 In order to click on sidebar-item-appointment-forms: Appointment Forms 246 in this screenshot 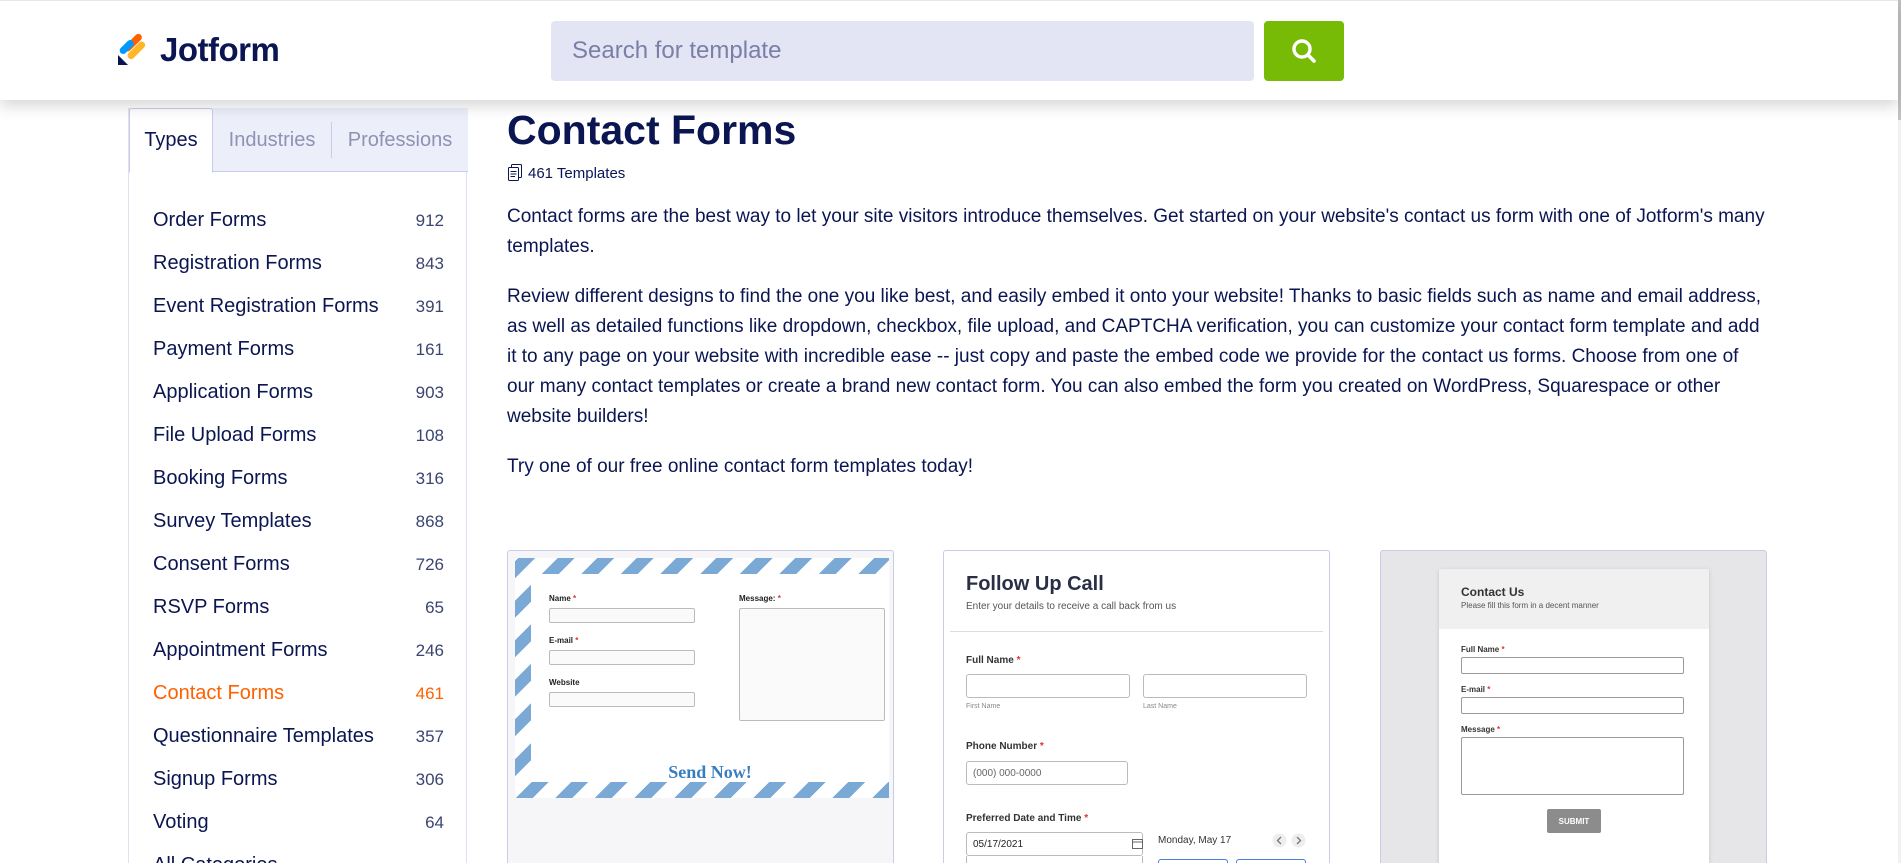, I will do `click(298, 650)`.